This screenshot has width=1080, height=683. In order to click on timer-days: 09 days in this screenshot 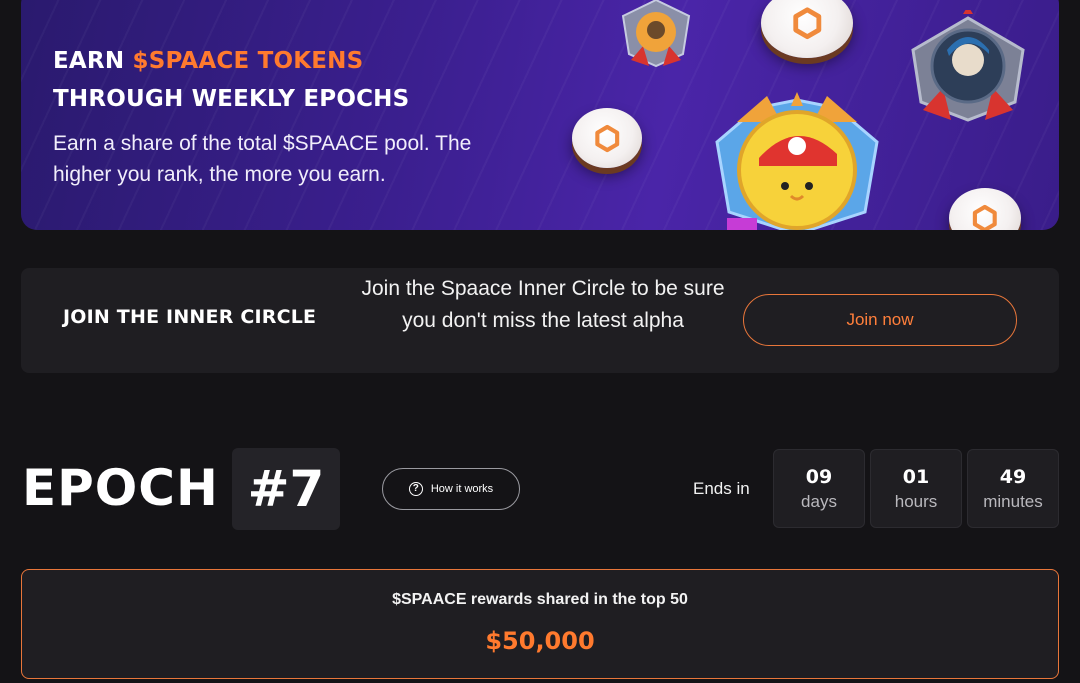, I will do `click(819, 488)`.